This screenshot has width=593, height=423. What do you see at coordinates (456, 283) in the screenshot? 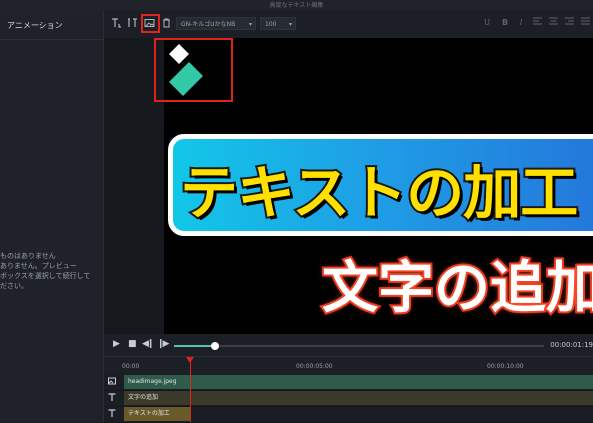
I see `subheadline-text: 文字の追加` at bounding box center [456, 283].